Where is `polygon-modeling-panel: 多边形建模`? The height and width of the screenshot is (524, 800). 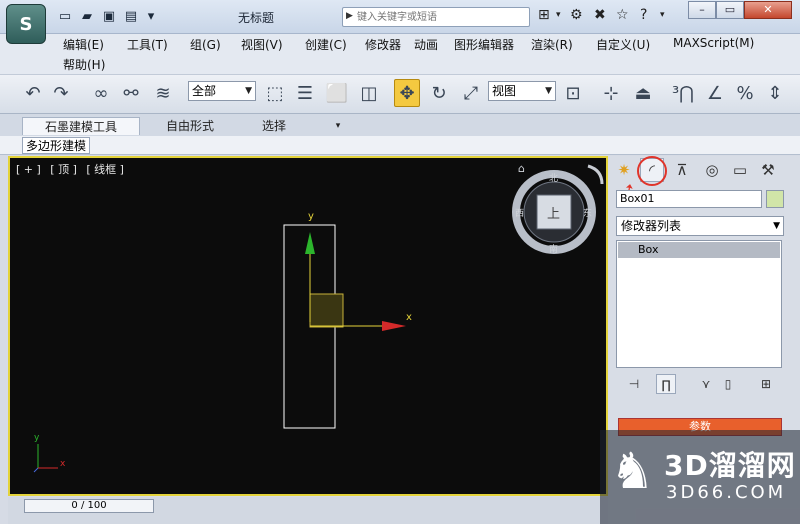
polygon-modeling-panel: 多边形建模 is located at coordinates (56, 145).